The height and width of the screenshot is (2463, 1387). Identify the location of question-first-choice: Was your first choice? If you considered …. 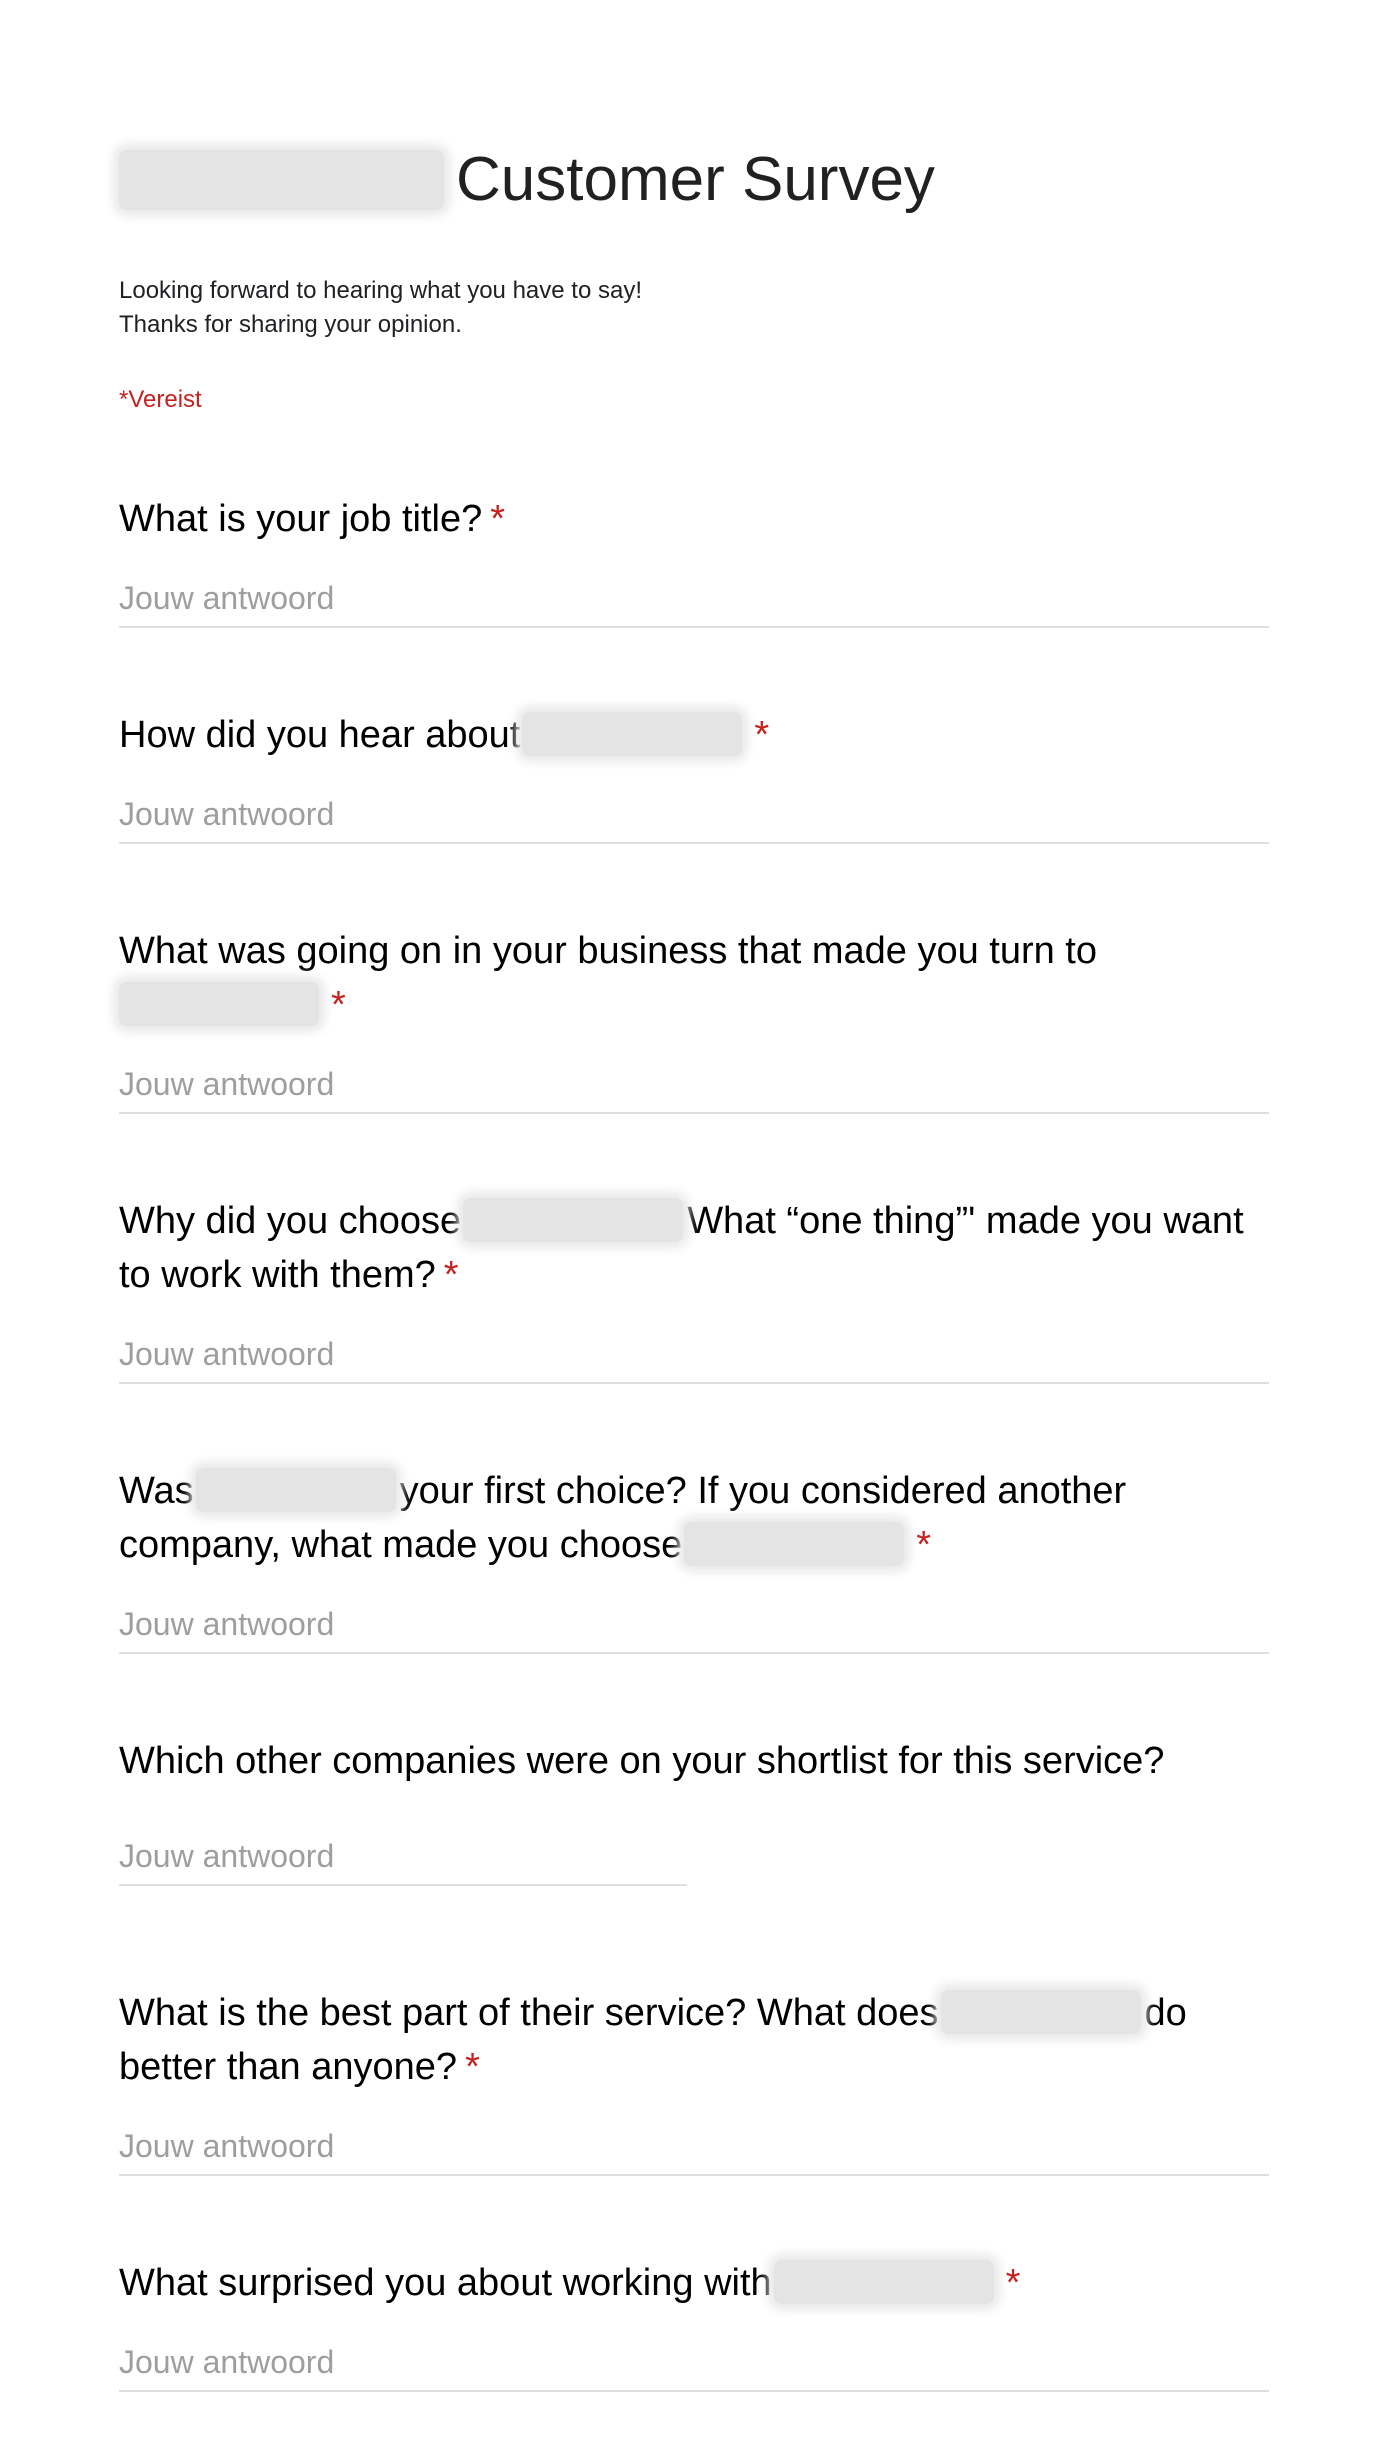
(694, 1518).